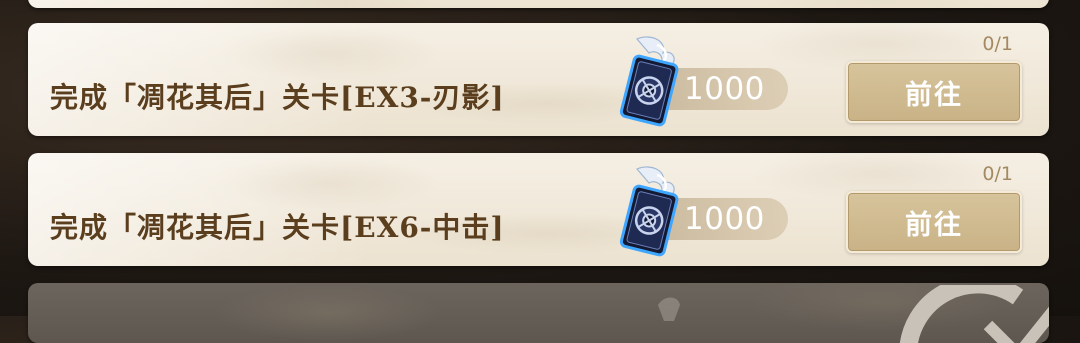  Describe the element at coordinates (277, 97) in the screenshot. I see `quest-task-text: 完成「凋花其后」关卡[EX3-刃影]` at that location.